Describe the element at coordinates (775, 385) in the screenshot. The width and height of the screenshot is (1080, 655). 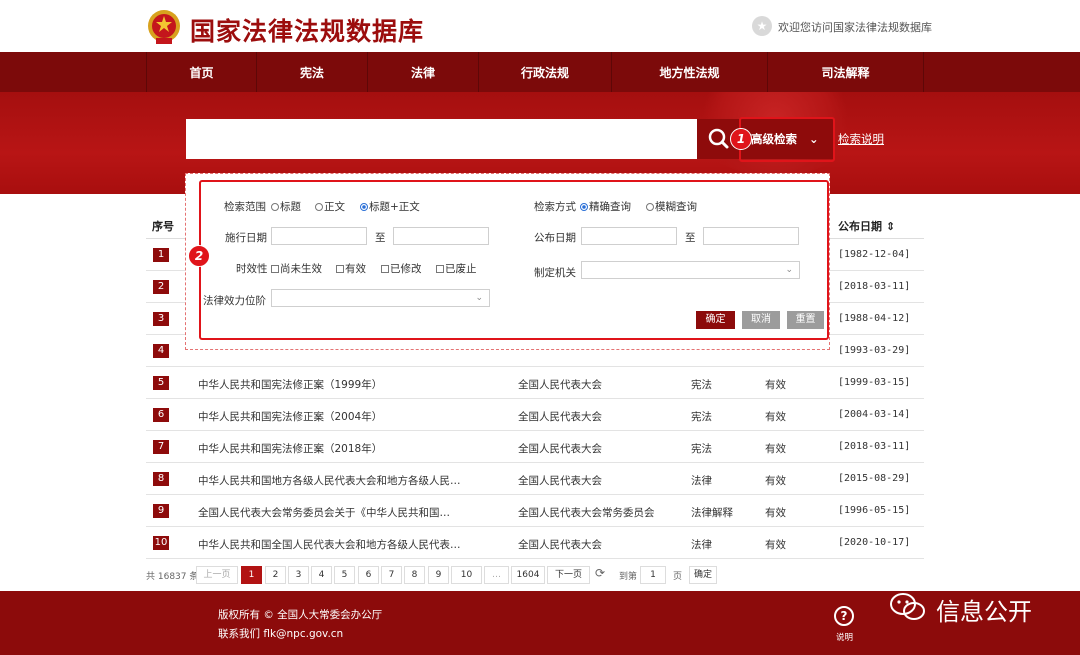
I see `row-status: 有效` at that location.